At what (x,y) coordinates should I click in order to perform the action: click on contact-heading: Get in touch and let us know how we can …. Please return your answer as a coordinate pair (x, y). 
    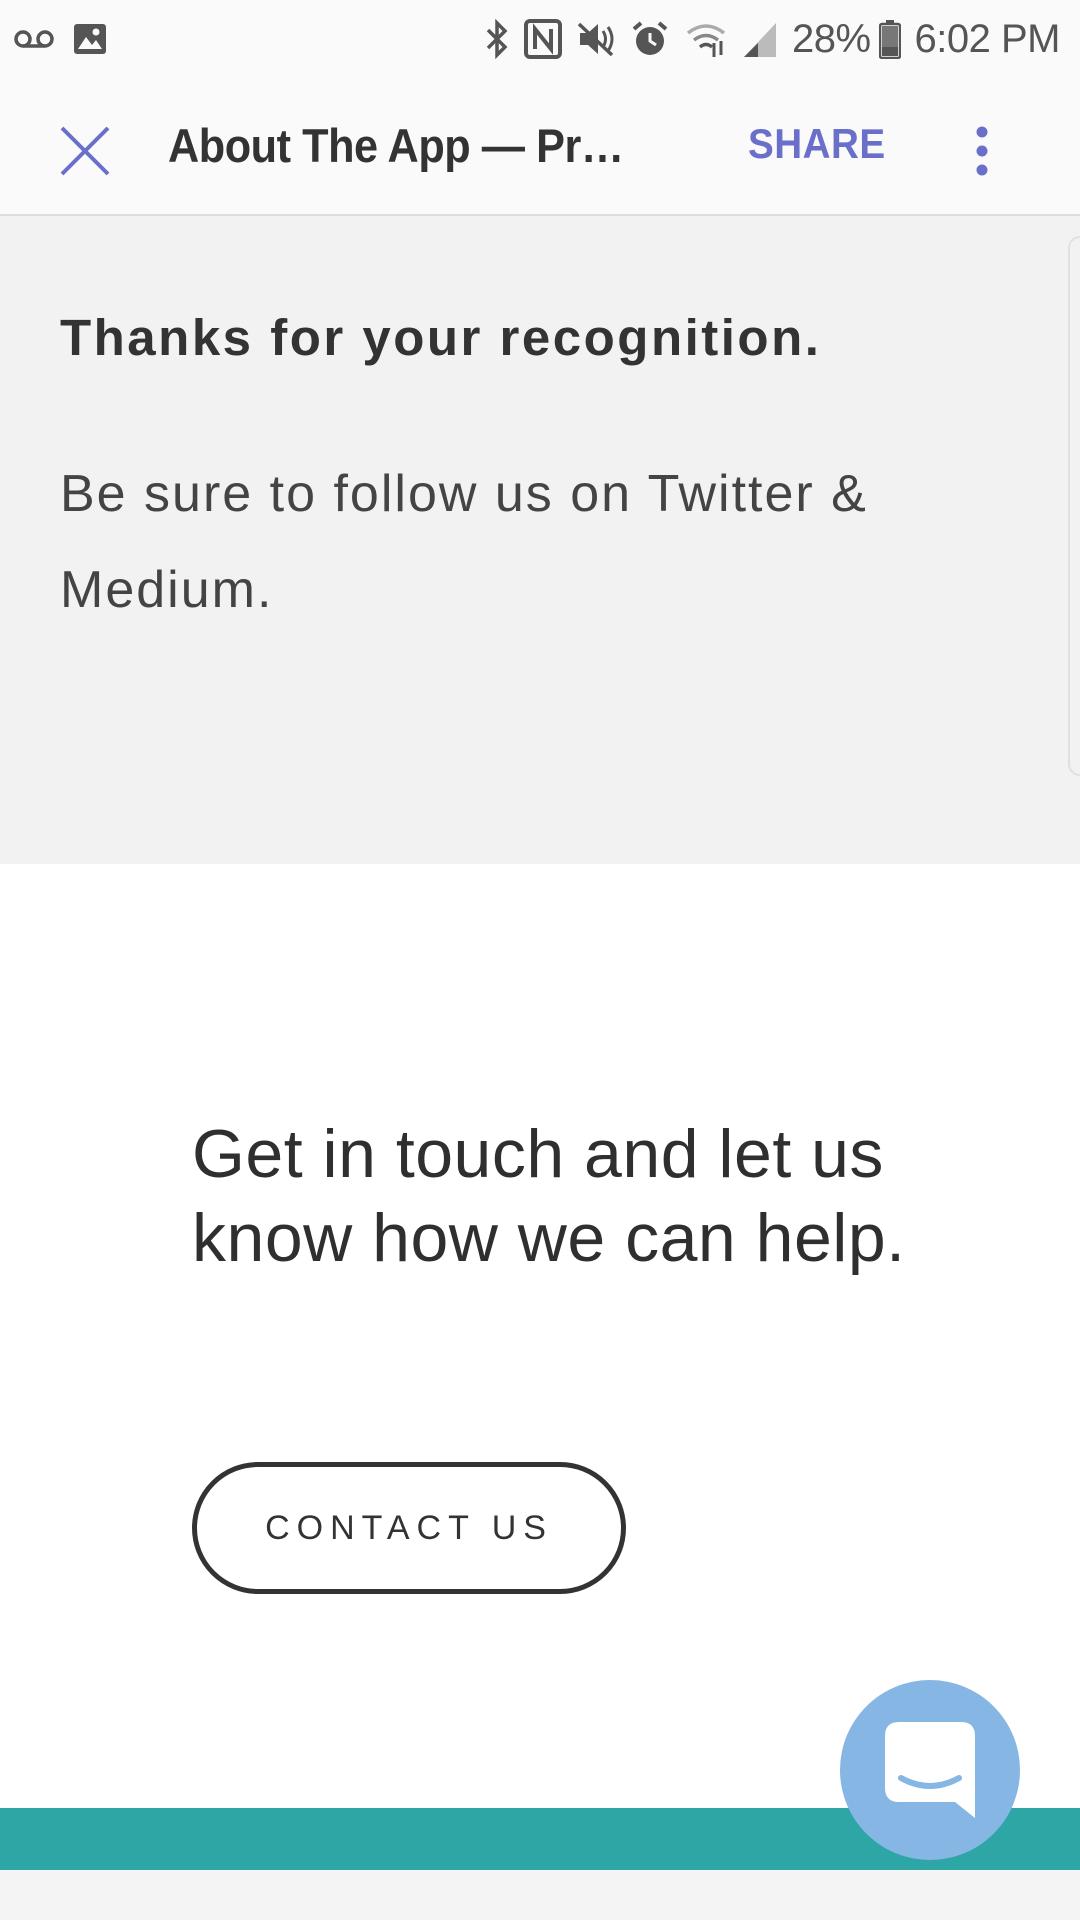
    Looking at the image, I should click on (549, 1196).